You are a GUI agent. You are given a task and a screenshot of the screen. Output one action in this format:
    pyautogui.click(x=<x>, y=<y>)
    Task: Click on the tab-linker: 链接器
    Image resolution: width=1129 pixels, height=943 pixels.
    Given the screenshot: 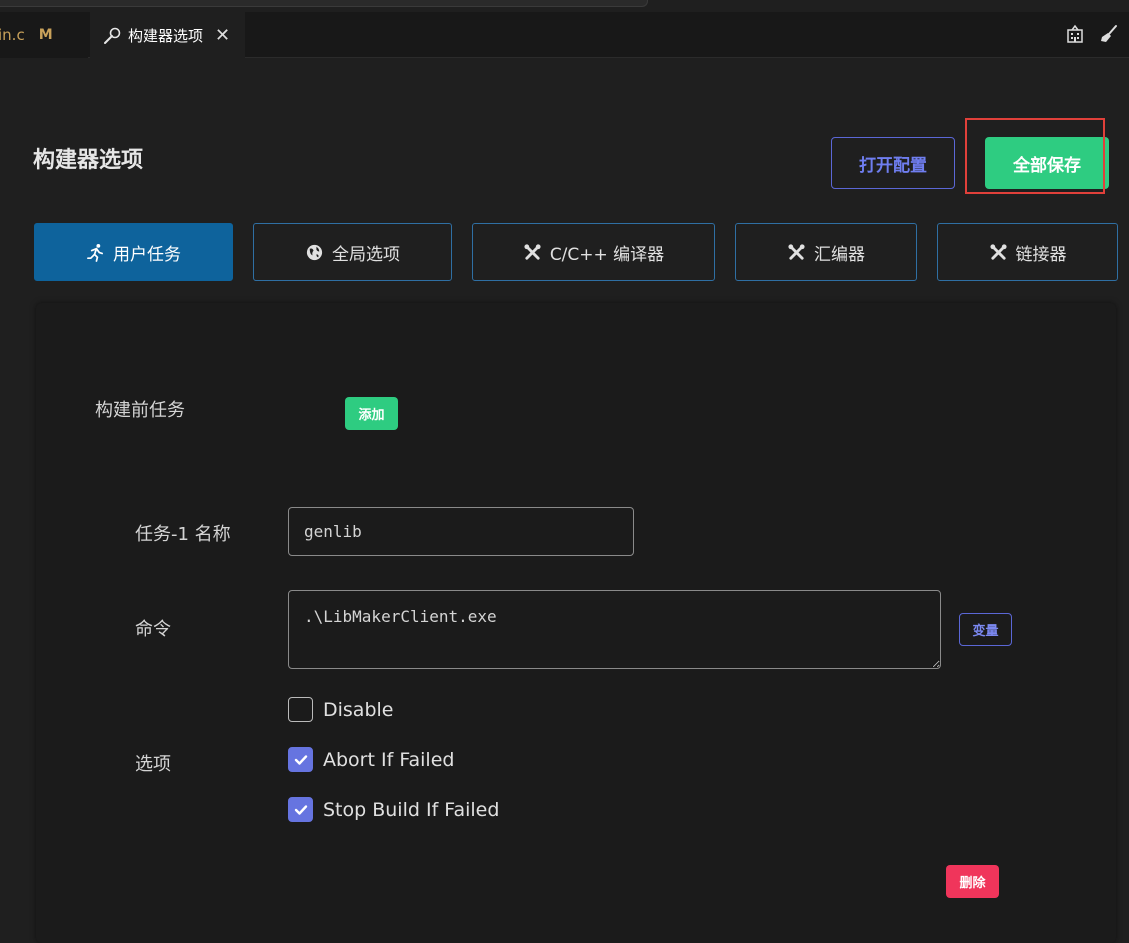 What is the action you would take?
    pyautogui.click(x=1027, y=252)
    